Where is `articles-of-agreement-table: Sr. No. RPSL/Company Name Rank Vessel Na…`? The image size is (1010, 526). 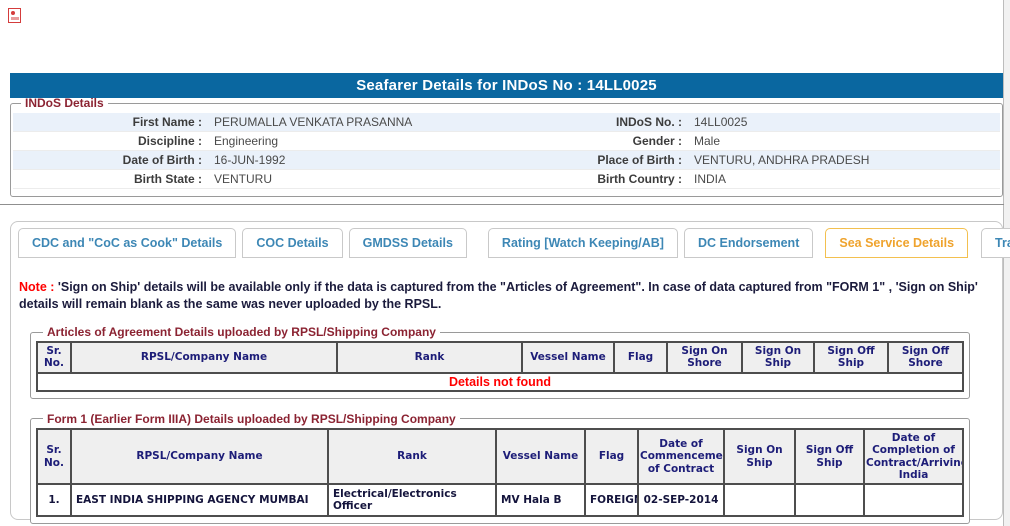
articles-of-agreement-table: Sr. No. RPSL/Company Name Rank Vessel Na… is located at coordinates (500, 366).